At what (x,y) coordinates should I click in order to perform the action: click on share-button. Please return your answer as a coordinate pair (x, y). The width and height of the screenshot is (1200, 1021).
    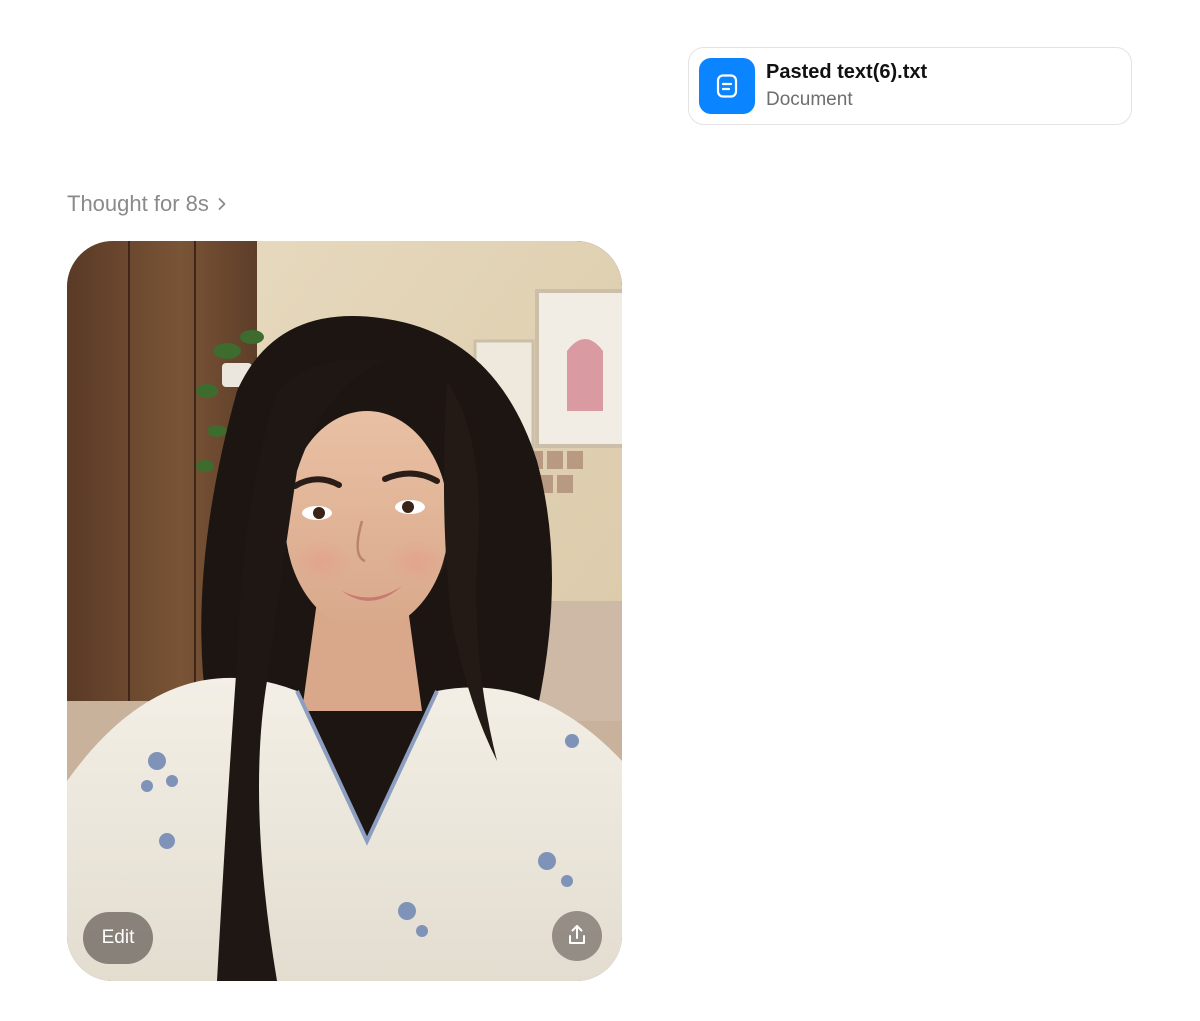
    Looking at the image, I should click on (577, 936).